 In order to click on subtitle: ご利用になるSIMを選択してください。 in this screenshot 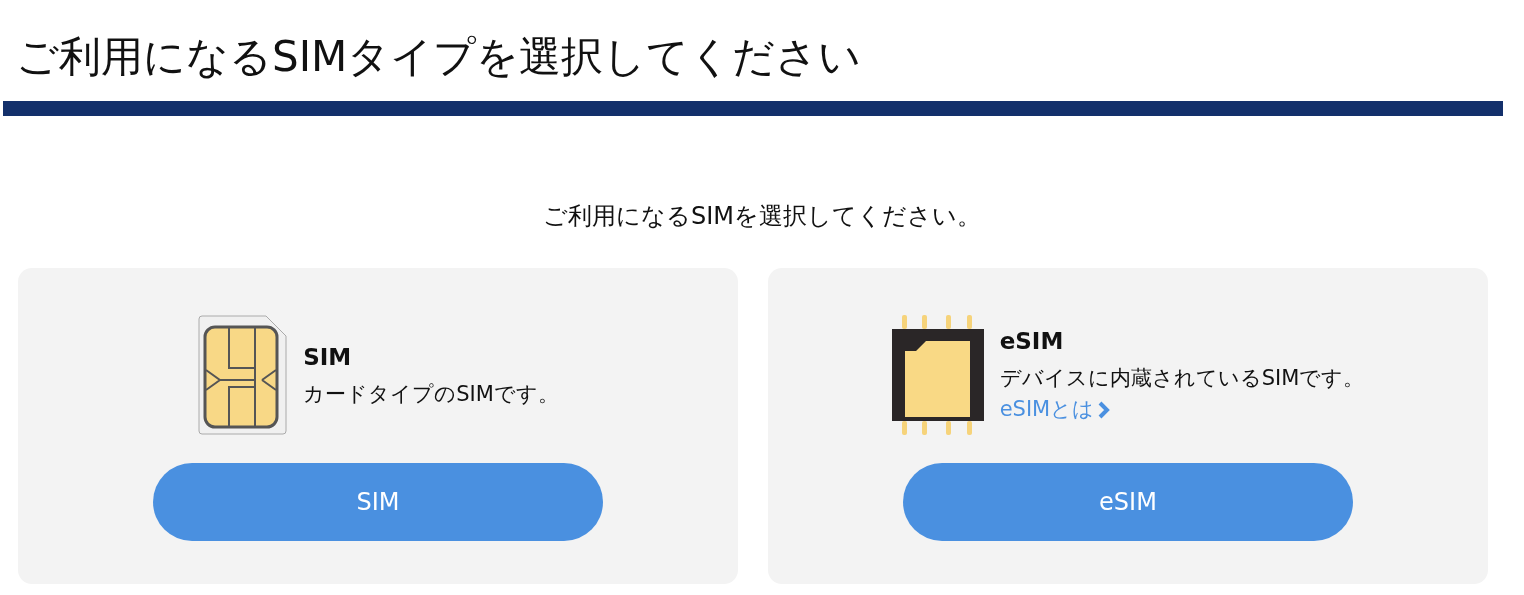, I will do `click(762, 216)`.